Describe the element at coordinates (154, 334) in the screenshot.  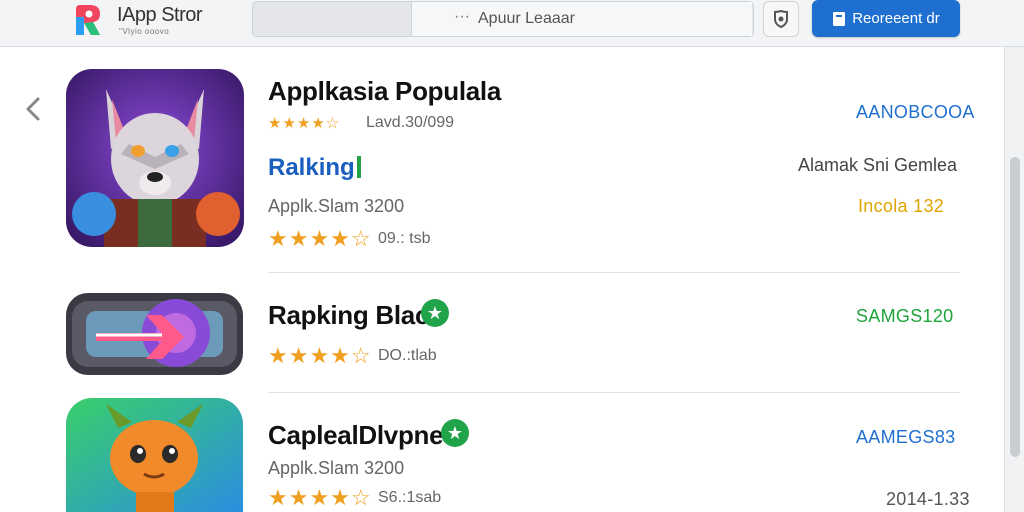
I see `app-icon-arrow-game` at that location.